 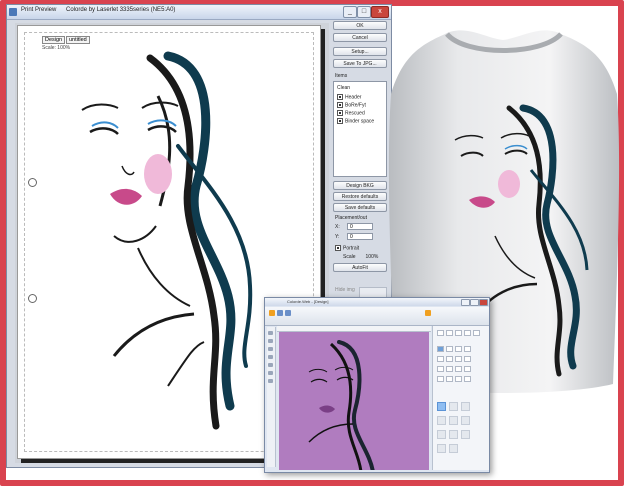 I want to click on editor-toolbar, so click(x=377, y=316).